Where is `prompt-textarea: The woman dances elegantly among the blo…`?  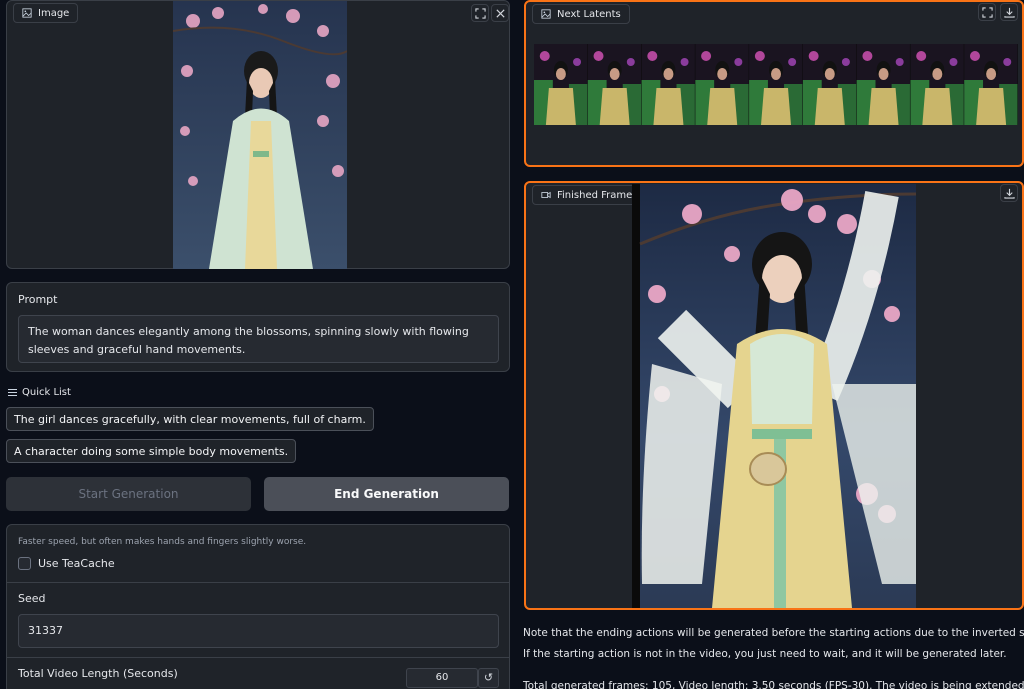
prompt-textarea: The woman dances elegantly among the blo… is located at coordinates (258, 339).